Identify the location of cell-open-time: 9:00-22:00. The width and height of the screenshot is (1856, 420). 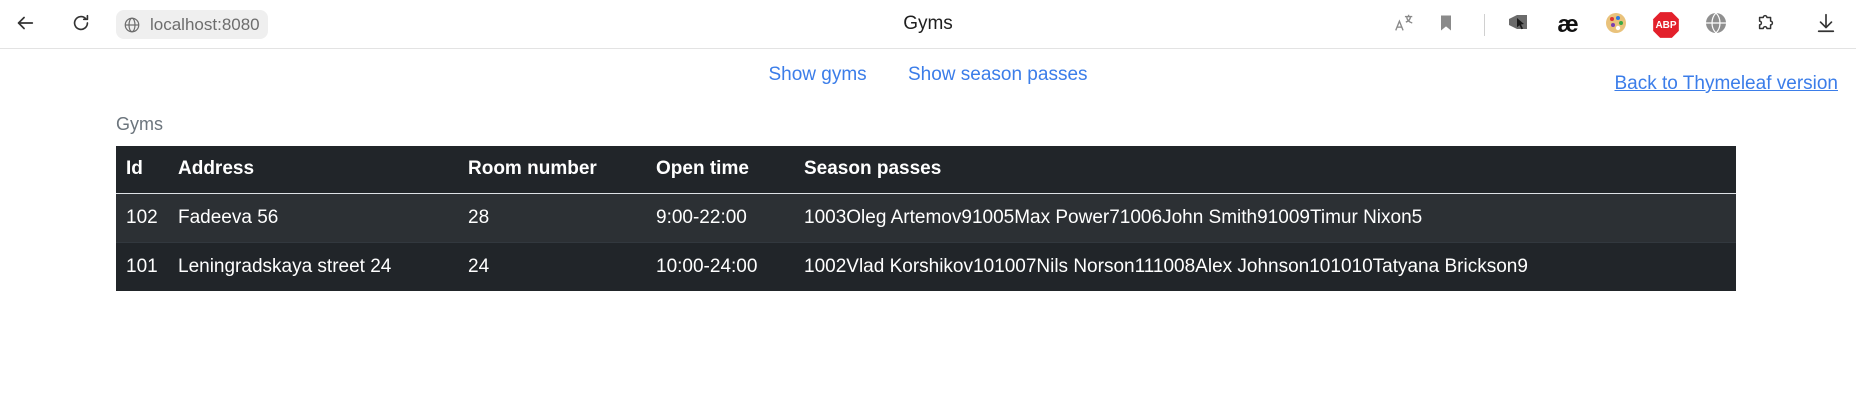
(720, 217).